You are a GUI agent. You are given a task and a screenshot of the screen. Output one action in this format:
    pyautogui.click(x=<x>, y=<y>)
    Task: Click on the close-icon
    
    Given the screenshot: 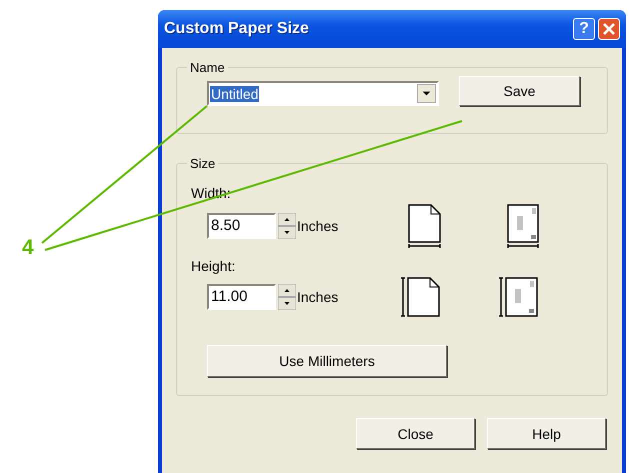 What is the action you would take?
    pyautogui.click(x=609, y=29)
    